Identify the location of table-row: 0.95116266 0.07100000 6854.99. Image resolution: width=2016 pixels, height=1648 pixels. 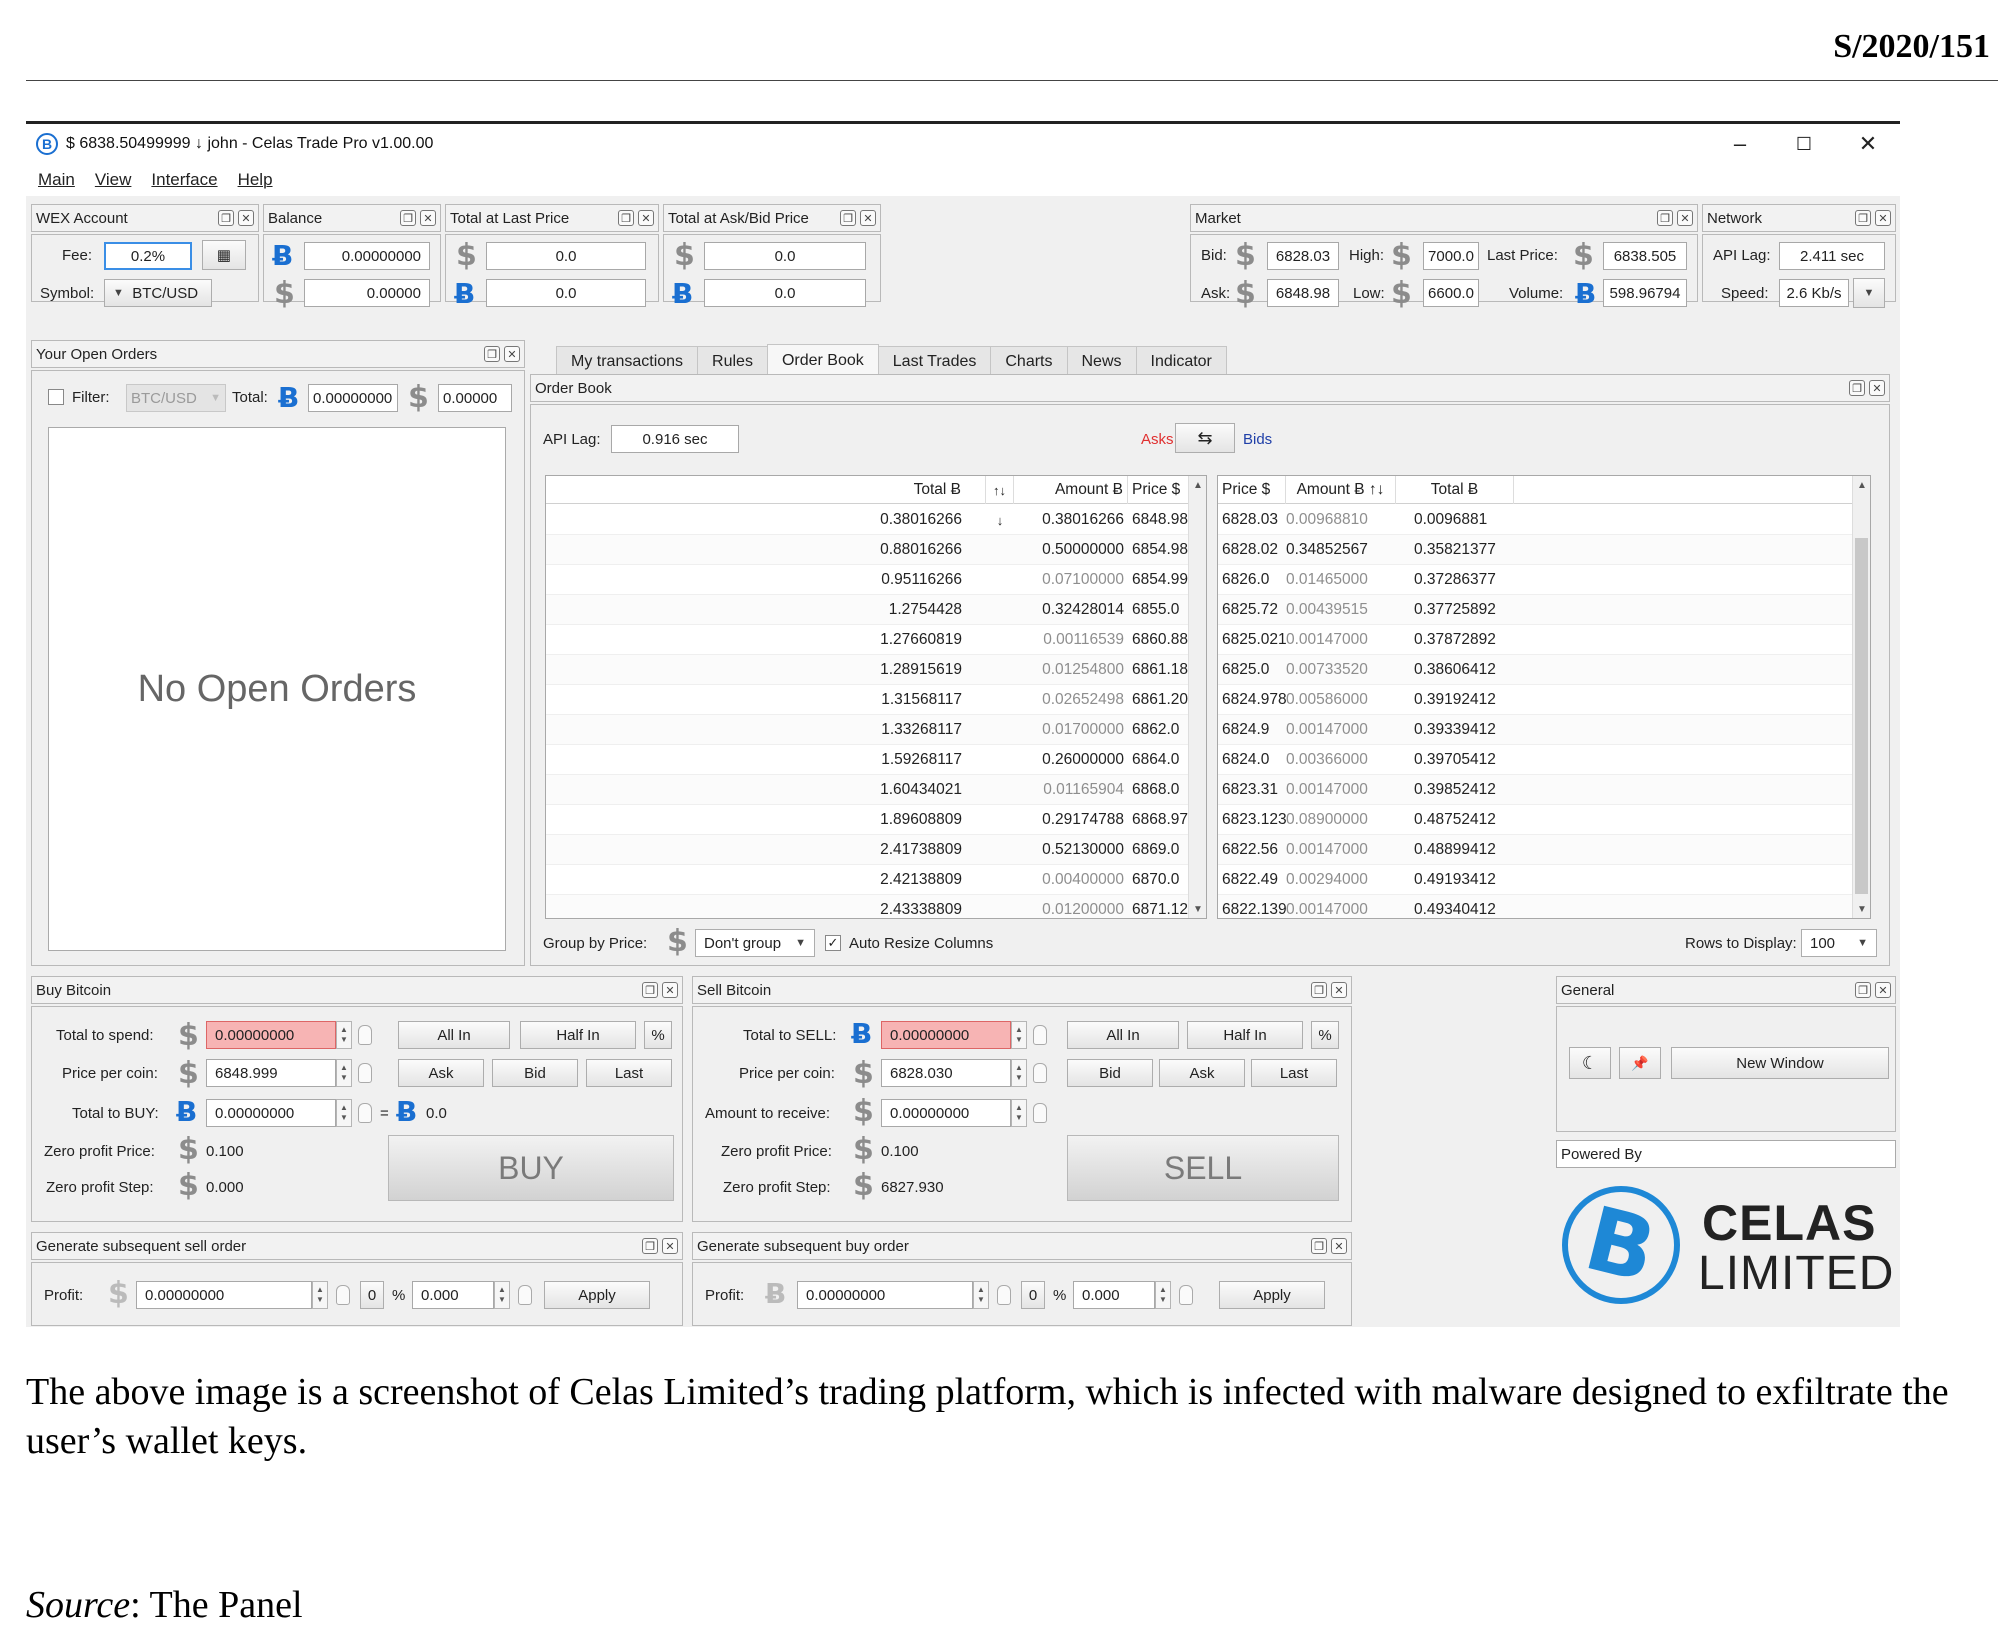
(876, 580).